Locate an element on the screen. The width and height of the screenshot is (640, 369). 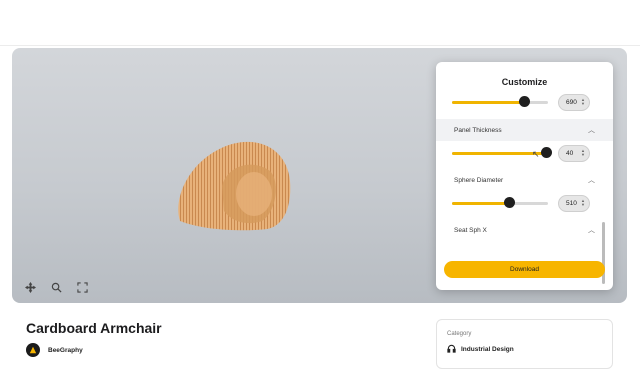
category-label: Category is located at coordinates (459, 334).